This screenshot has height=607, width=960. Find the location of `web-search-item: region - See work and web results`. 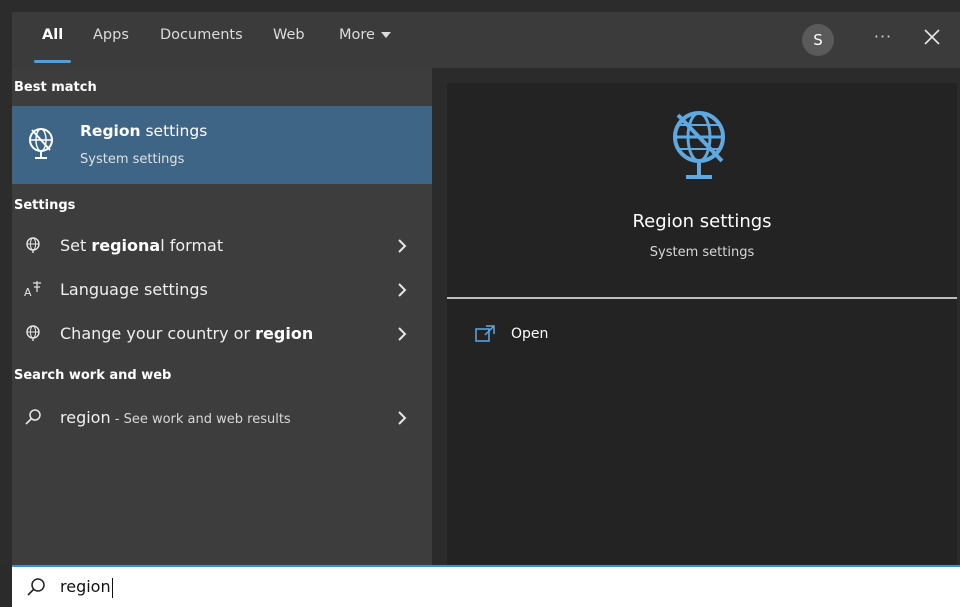

web-search-item: region - See work and web results is located at coordinates (222, 418).